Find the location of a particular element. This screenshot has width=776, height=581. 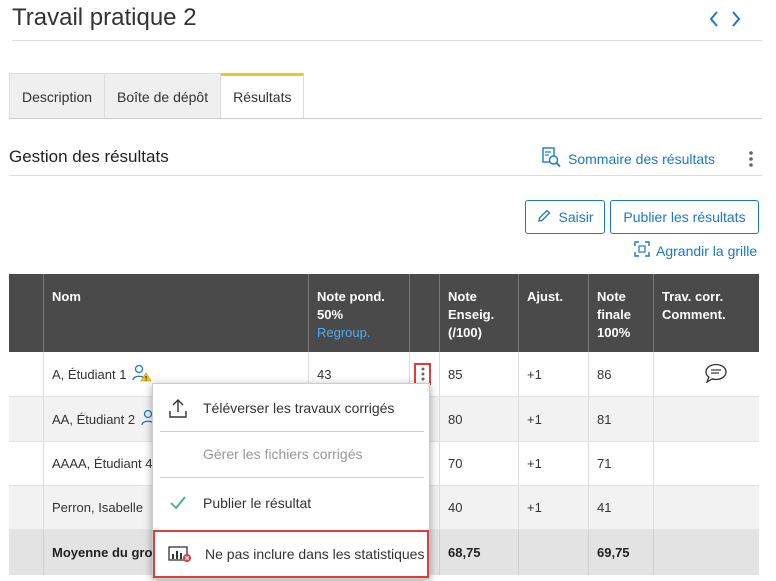

comment-icon is located at coordinates (716, 374).